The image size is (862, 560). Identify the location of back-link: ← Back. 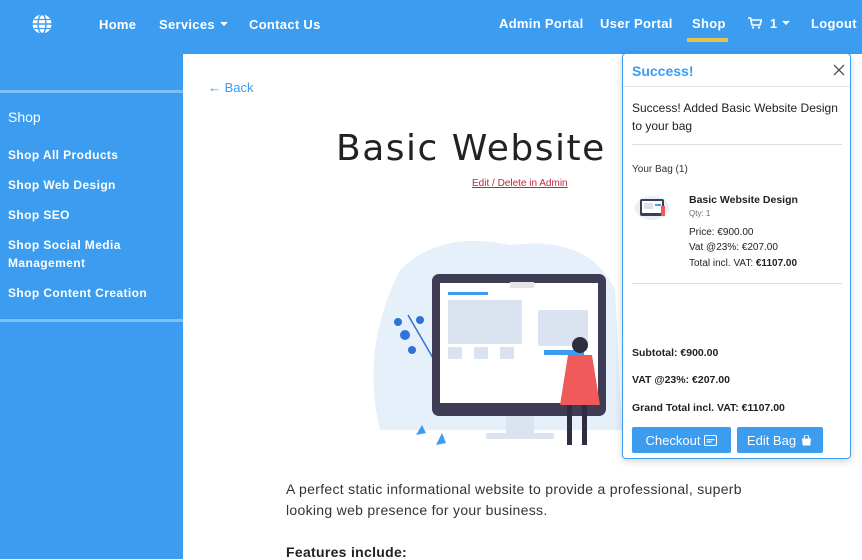
(231, 87).